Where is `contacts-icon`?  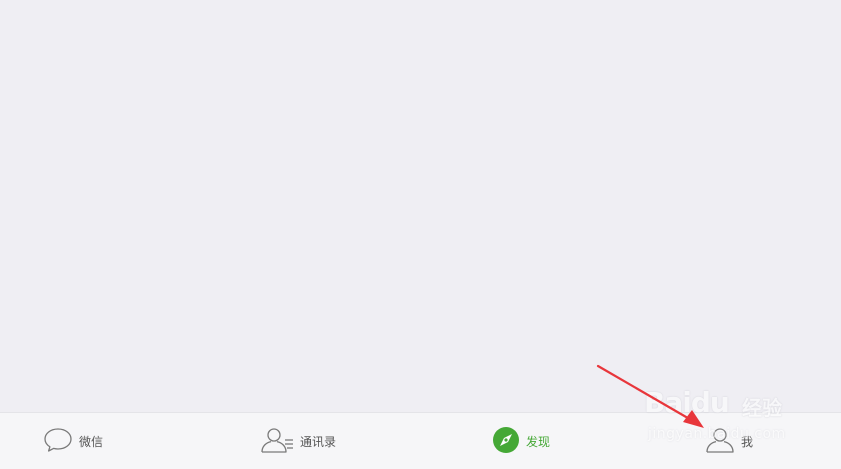
contacts-icon is located at coordinates (277, 442).